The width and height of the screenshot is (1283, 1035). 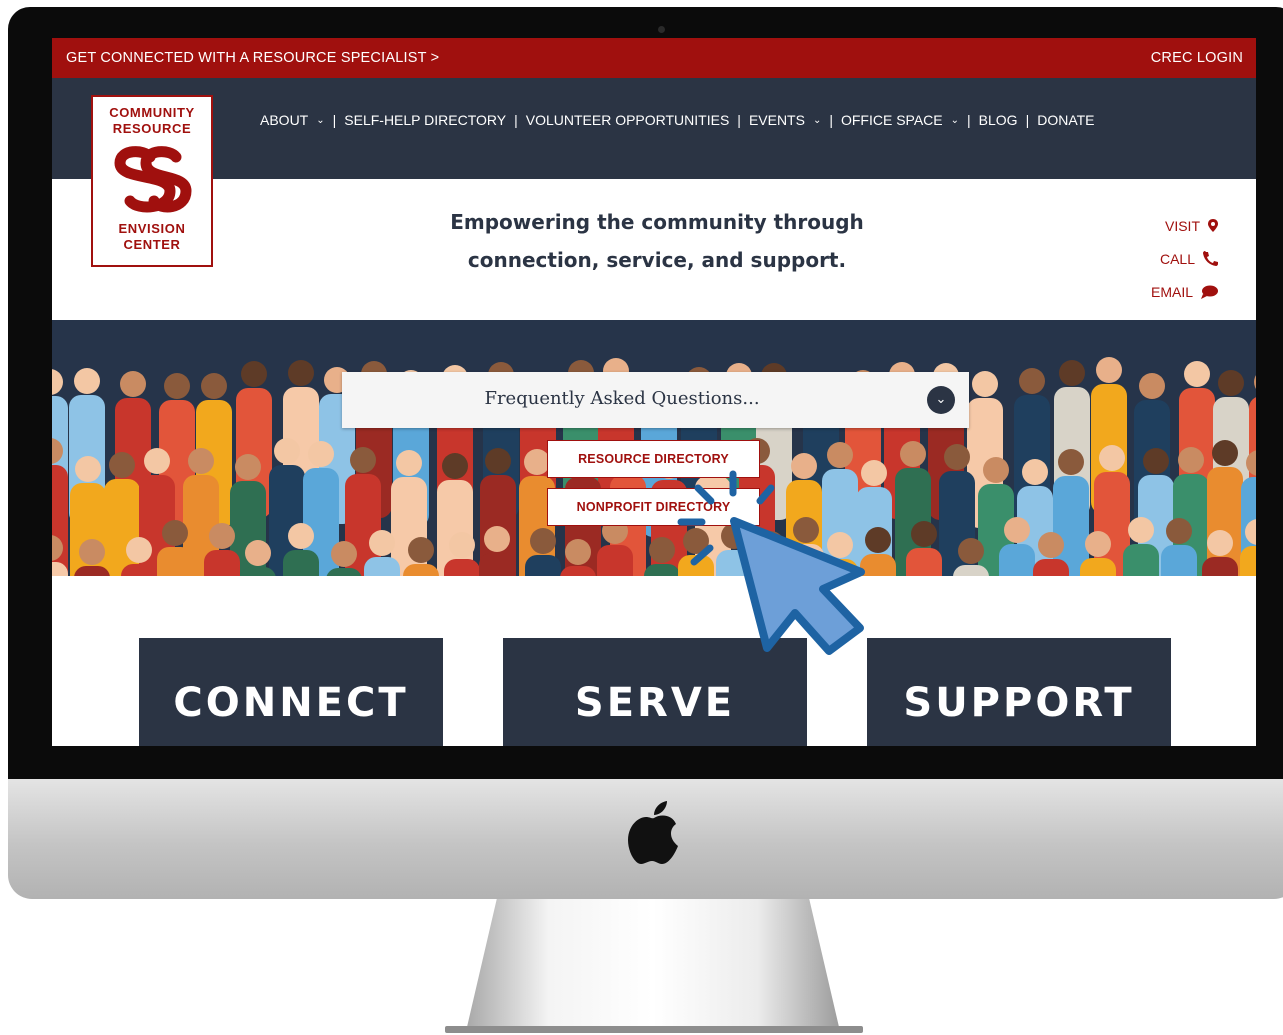 I want to click on support-card: SUPPORT, so click(x=1019, y=692).